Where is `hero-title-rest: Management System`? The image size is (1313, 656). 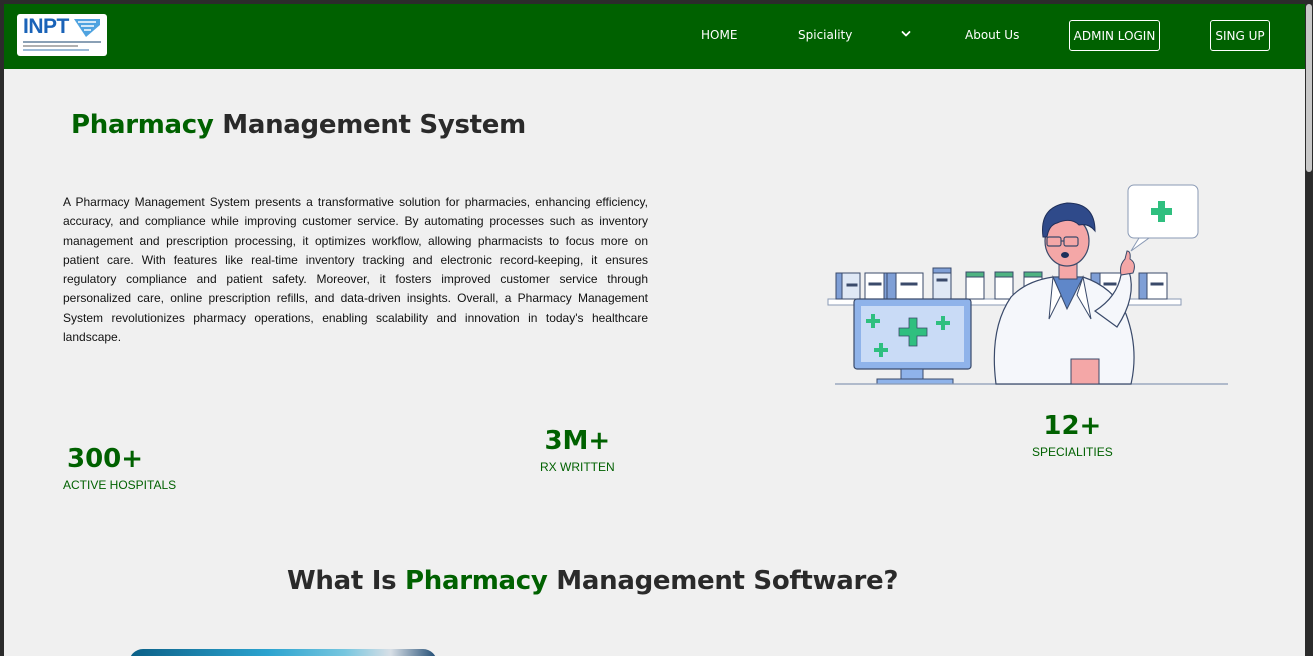 hero-title-rest: Management System is located at coordinates (369, 125).